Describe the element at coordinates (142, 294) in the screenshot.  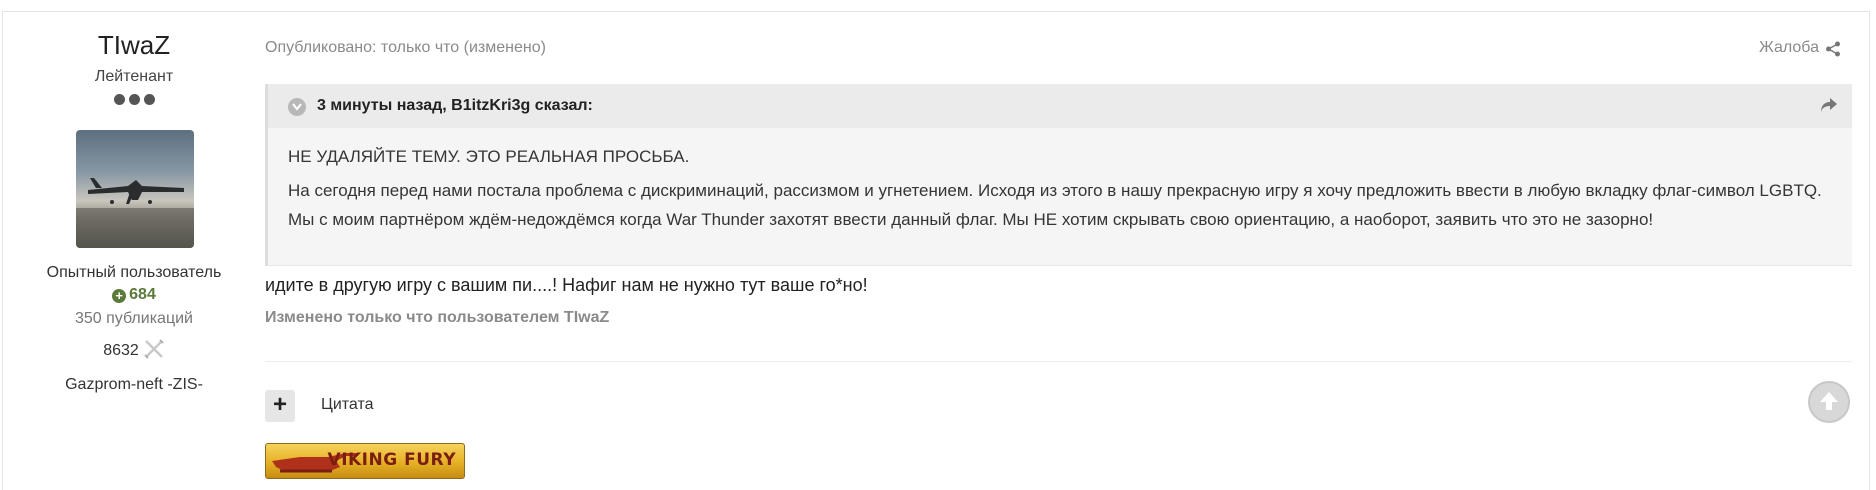
I see `reputation-value: 684` at that location.